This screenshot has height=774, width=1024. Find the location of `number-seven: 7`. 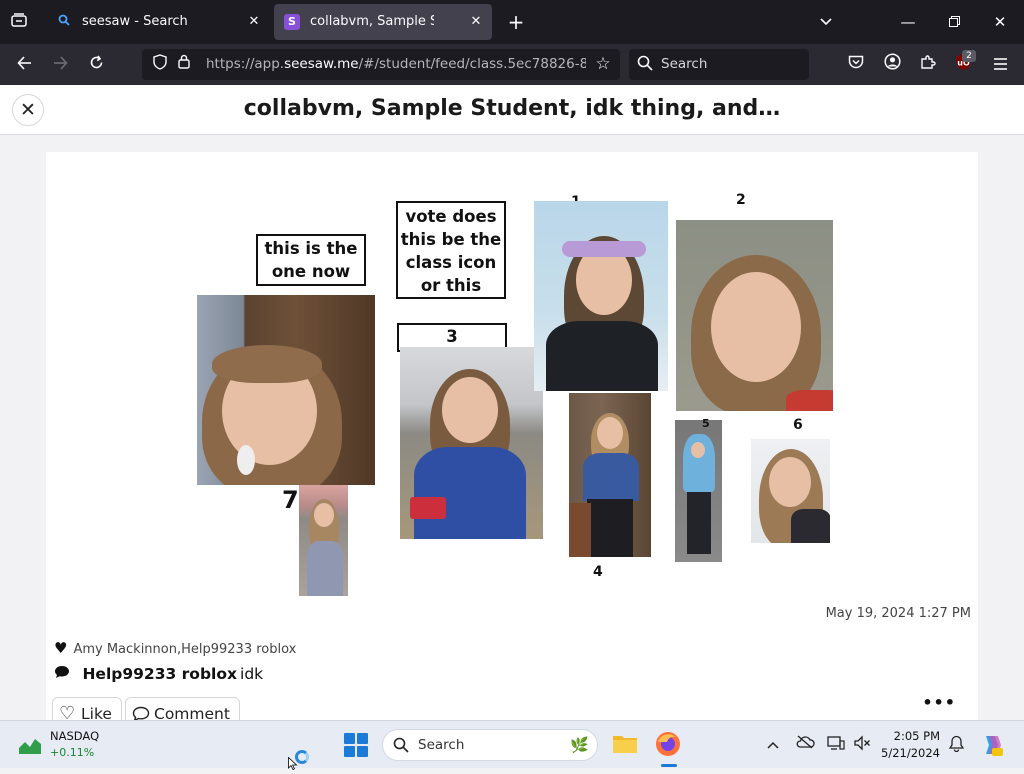

number-seven: 7 is located at coordinates (290, 500).